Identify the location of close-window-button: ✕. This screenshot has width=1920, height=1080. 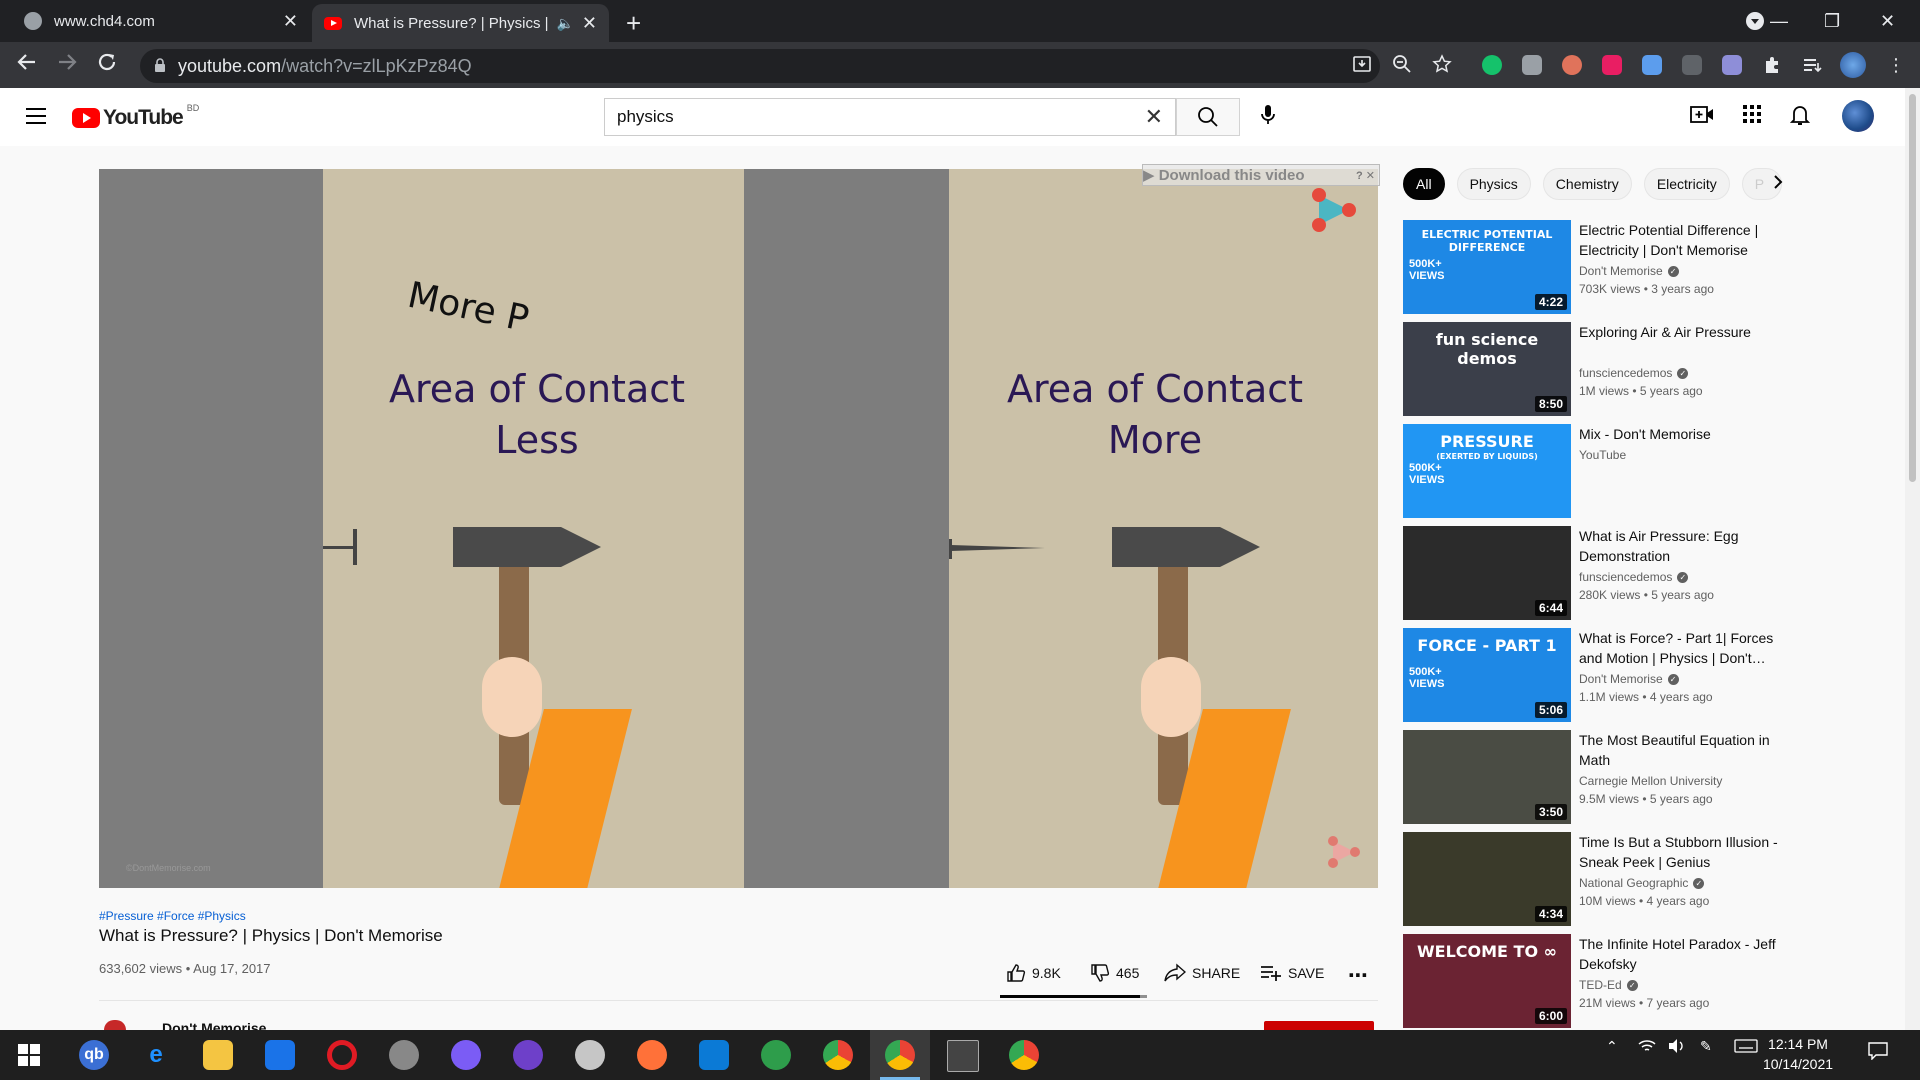
(1887, 21).